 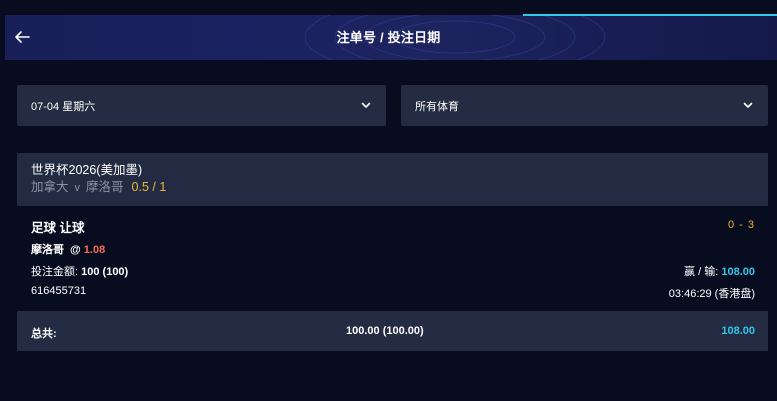 What do you see at coordinates (55, 272) in the screenshot?
I see `stake-label: 投注金额:` at bounding box center [55, 272].